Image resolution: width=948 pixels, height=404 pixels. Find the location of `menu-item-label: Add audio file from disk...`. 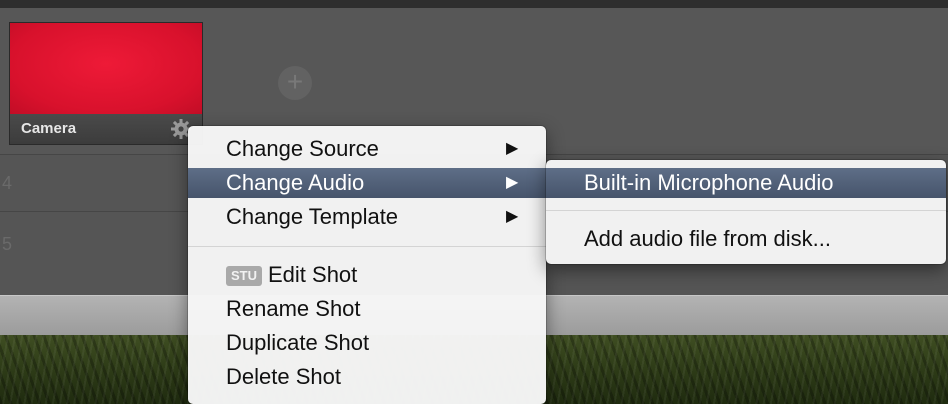

menu-item-label: Add audio file from disk... is located at coordinates (708, 238).